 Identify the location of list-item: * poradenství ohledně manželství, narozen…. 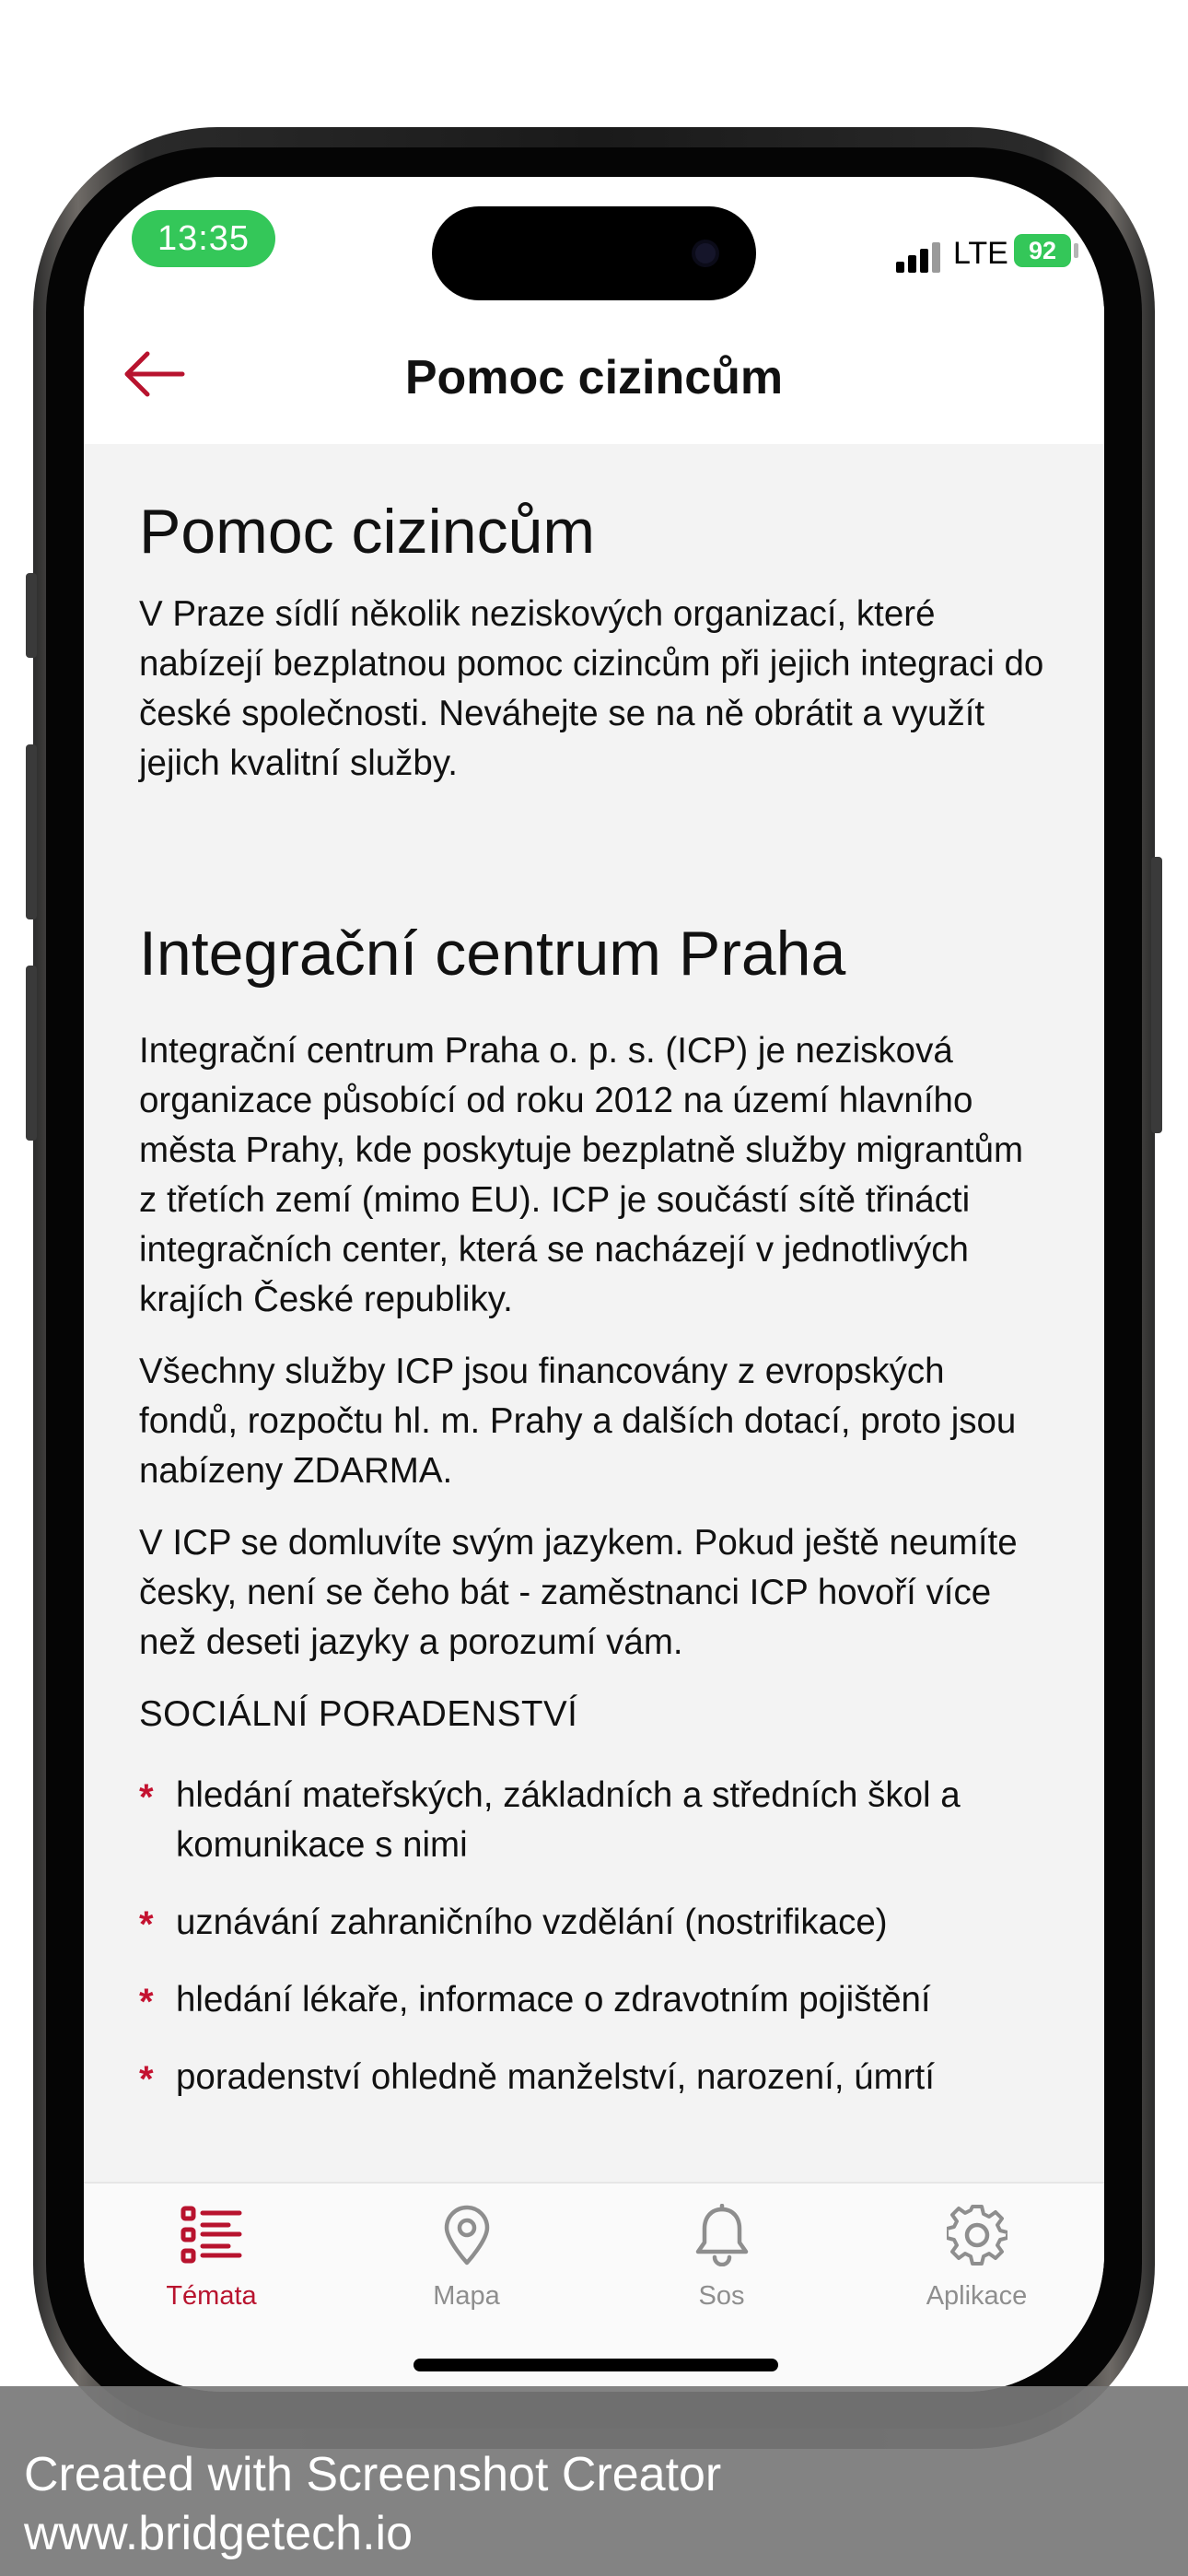
(594, 2077).